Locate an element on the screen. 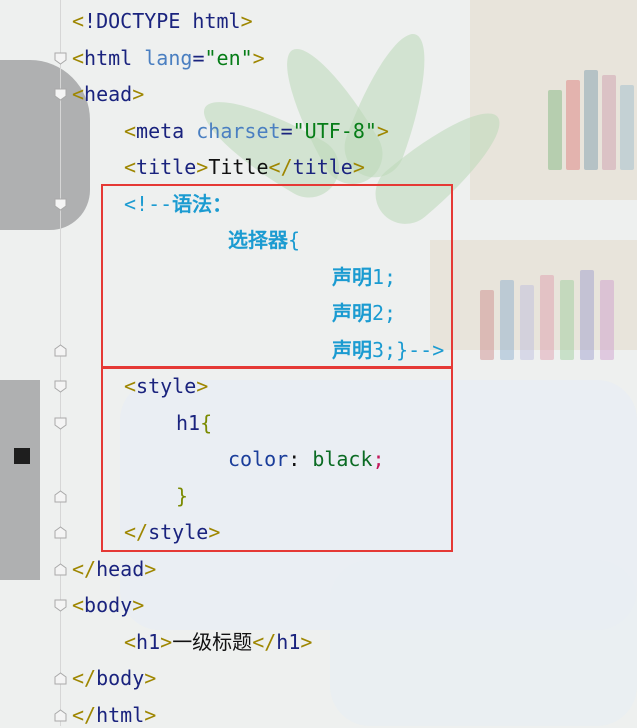  style-block-box is located at coordinates (277, 459).